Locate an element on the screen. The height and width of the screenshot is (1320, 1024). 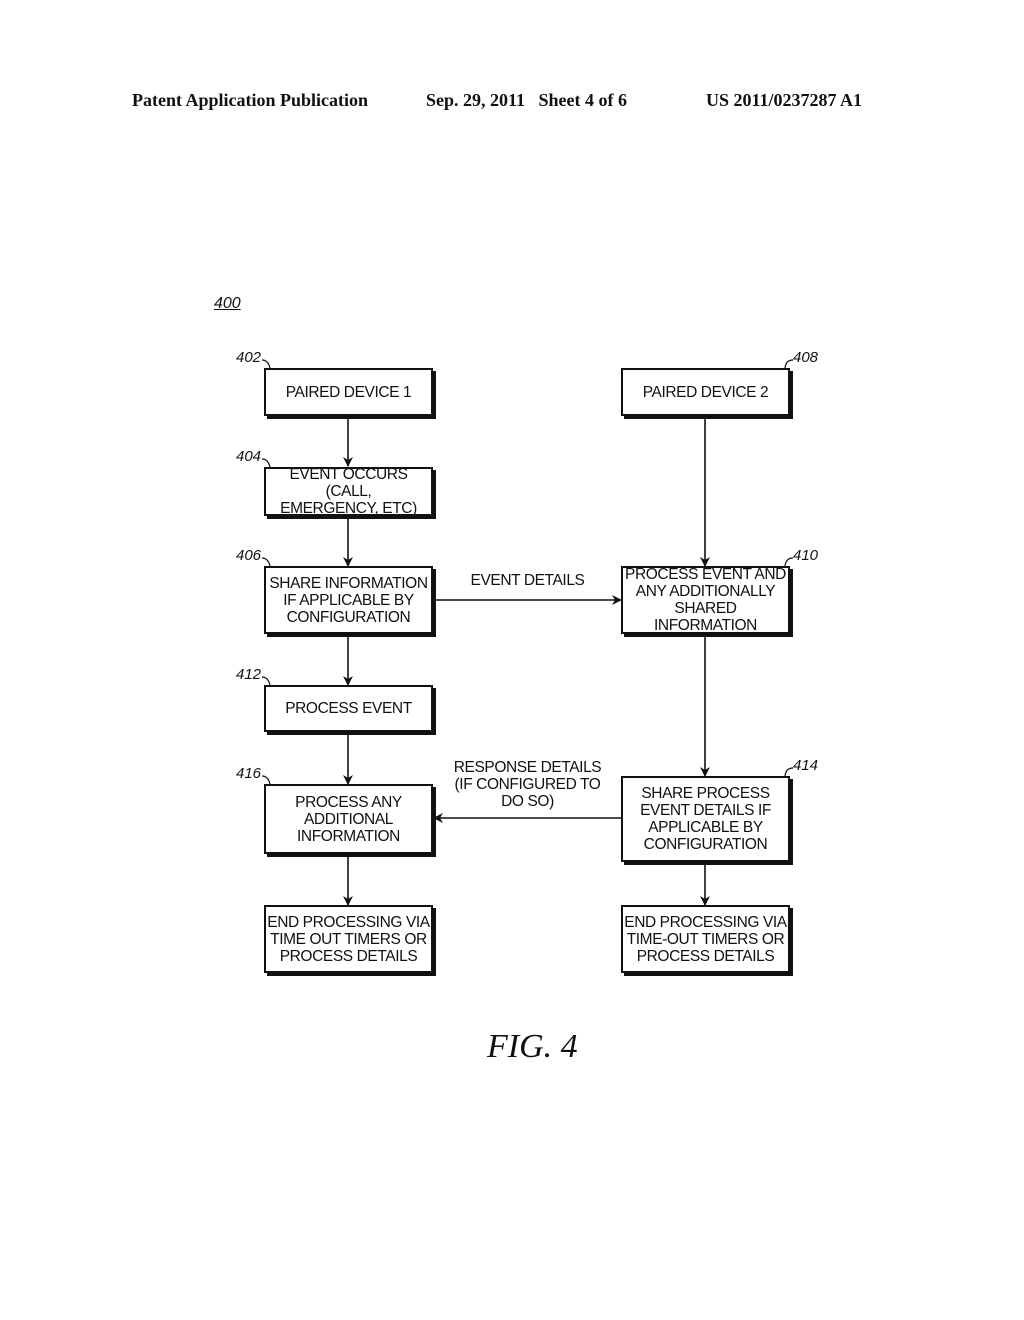
node-402-paired-device-1: PAIRED DEVICE 1 is located at coordinates (348, 392).